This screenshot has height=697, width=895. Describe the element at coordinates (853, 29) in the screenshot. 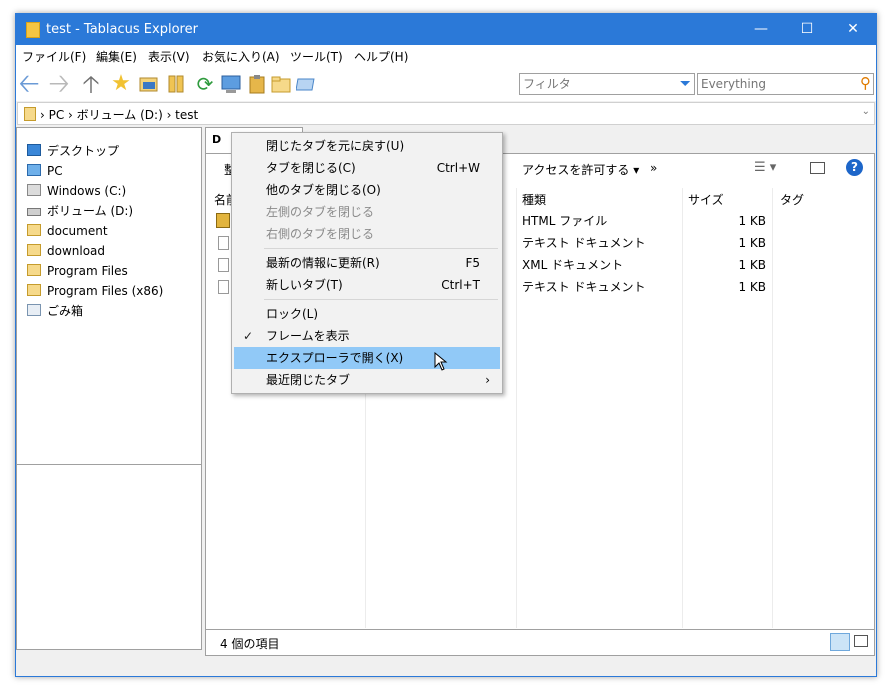

I see `close-button: ✕` at that location.